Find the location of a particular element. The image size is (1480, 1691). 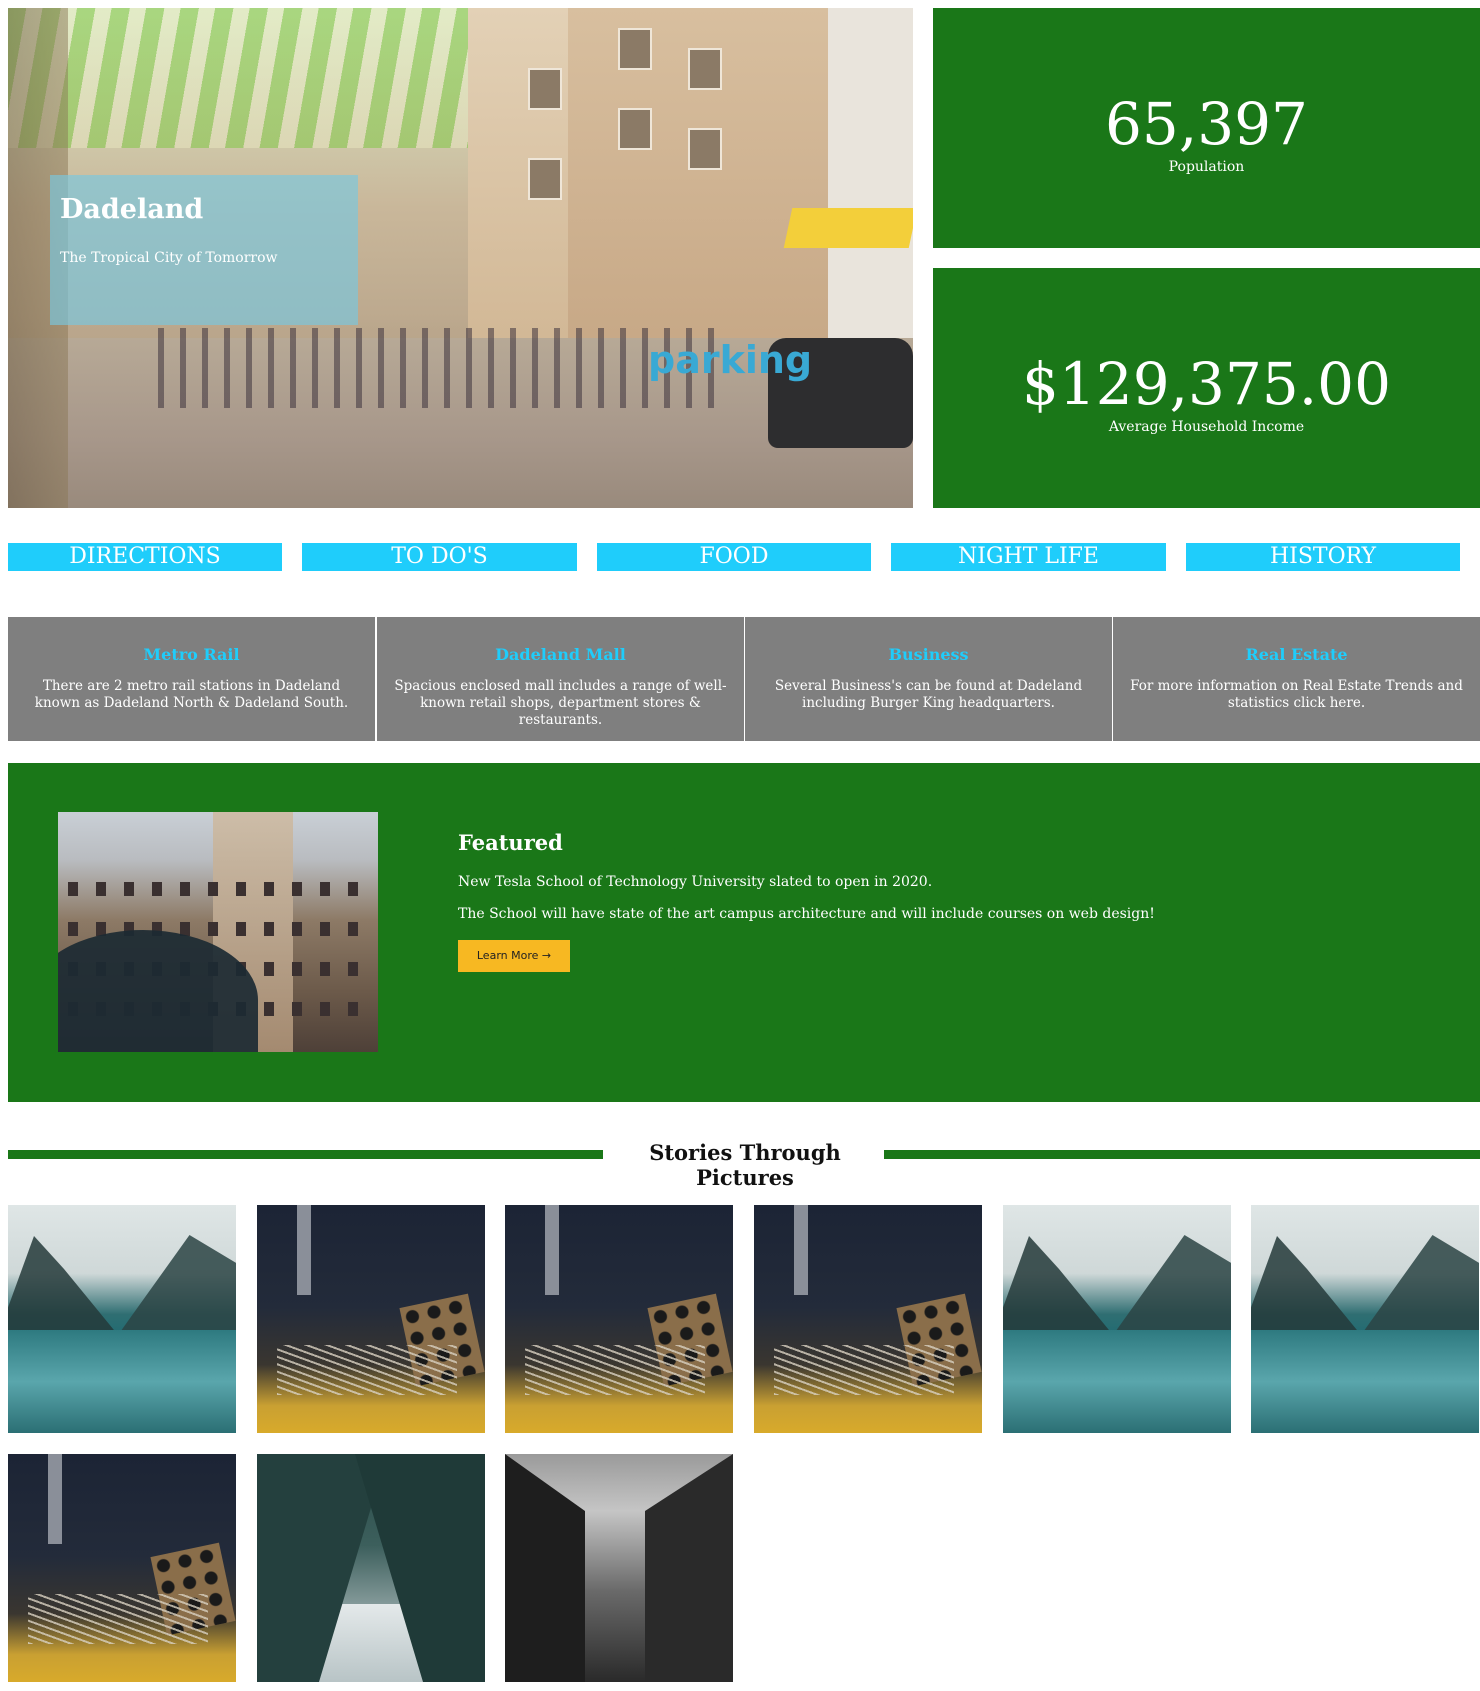

nav-history: HISTORY is located at coordinates (1323, 557).